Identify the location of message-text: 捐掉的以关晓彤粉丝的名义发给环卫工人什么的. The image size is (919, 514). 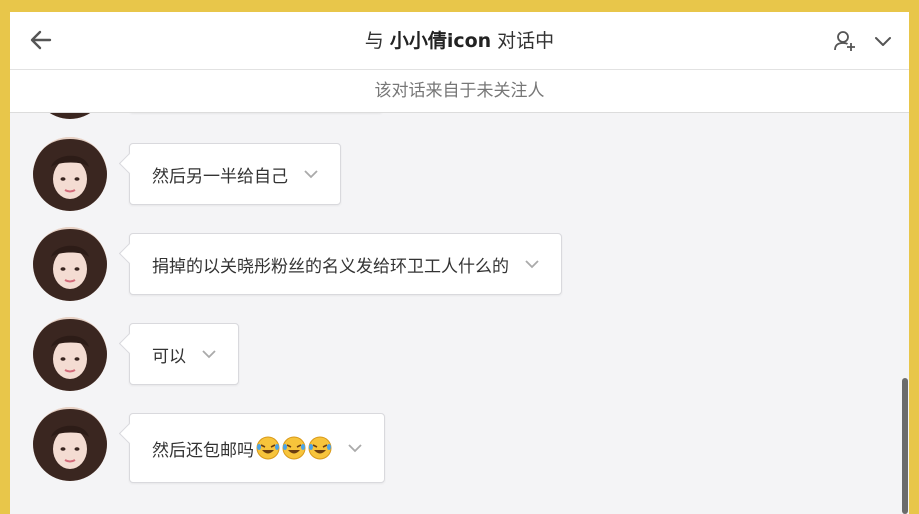
(330, 266).